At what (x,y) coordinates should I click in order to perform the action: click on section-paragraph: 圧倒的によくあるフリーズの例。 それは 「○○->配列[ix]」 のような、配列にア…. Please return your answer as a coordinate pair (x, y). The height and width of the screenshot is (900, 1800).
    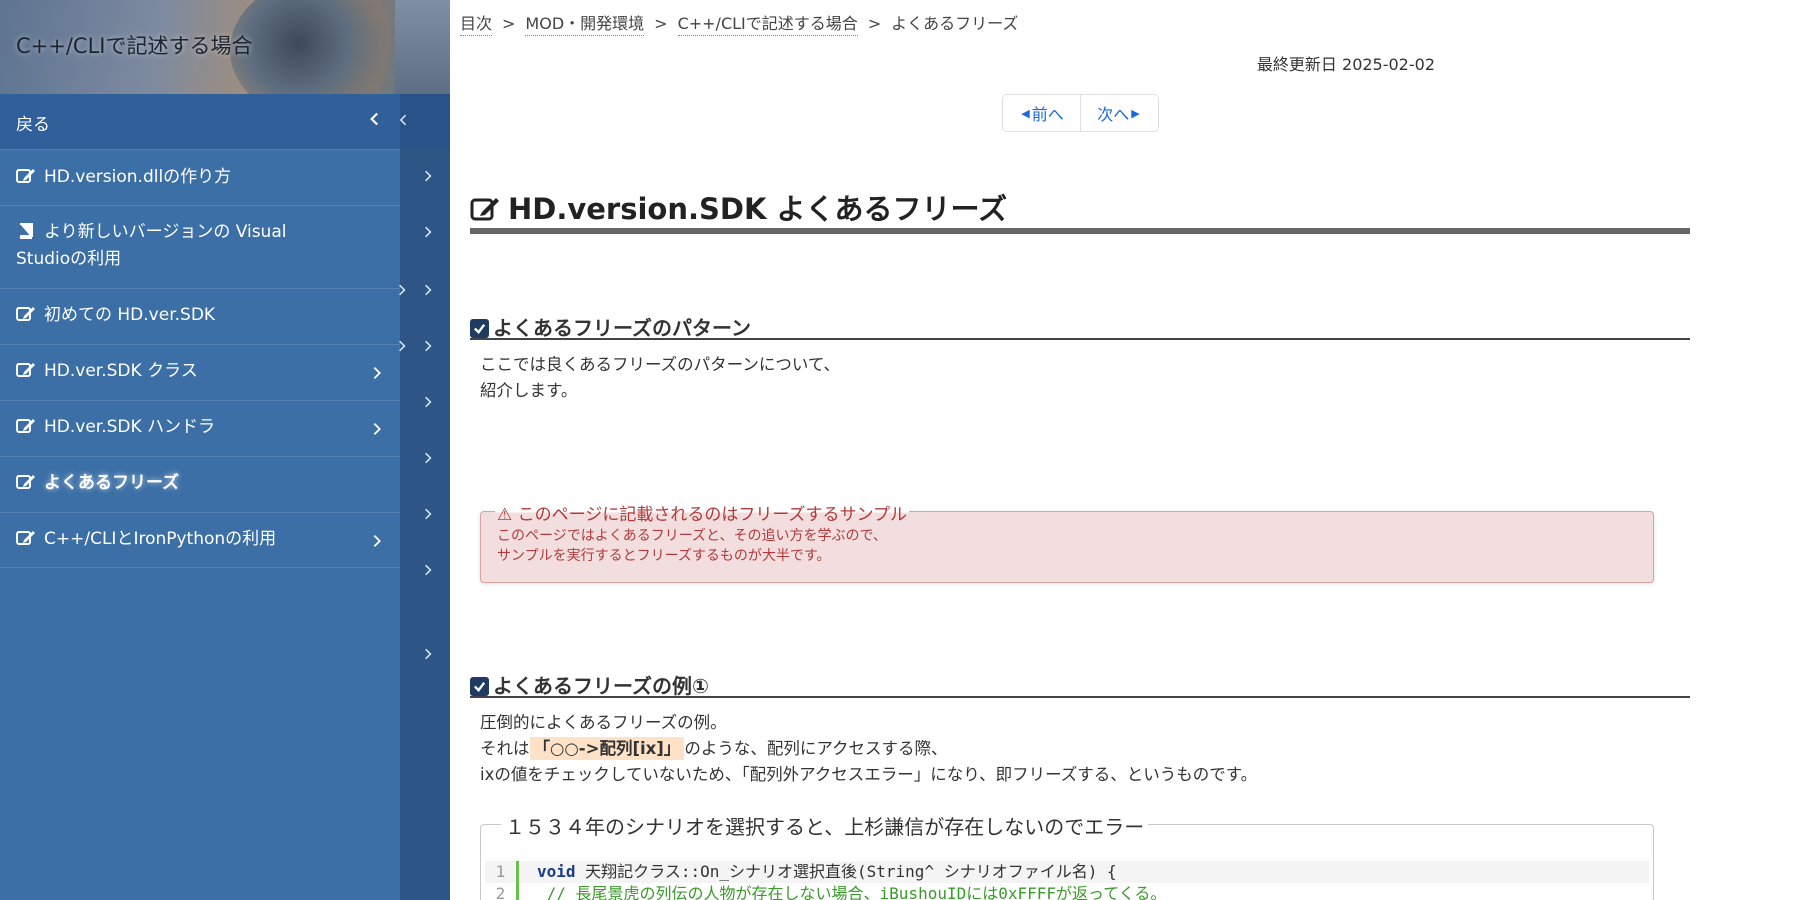
    Looking at the image, I should click on (868, 749).